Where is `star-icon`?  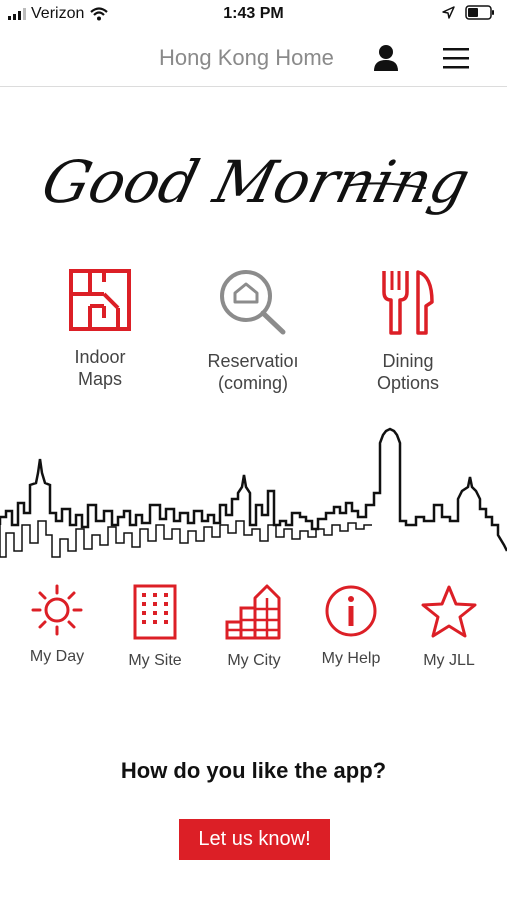 star-icon is located at coordinates (449, 611).